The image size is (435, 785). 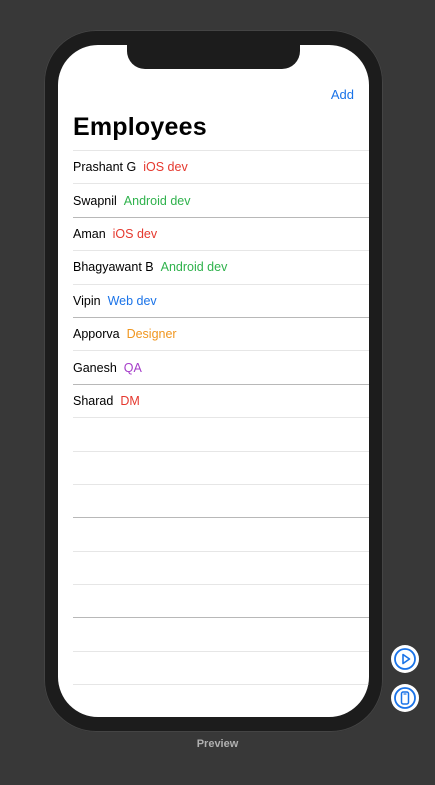 What do you see at coordinates (132, 367) in the screenshot?
I see `employee-role: QA` at bounding box center [132, 367].